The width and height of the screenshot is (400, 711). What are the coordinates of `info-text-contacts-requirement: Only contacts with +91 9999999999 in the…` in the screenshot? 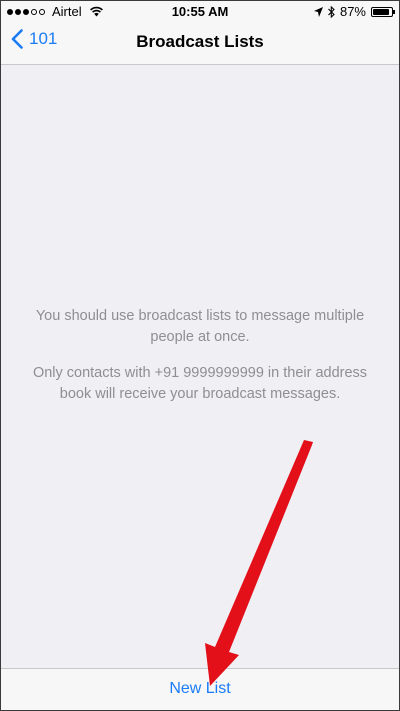 It's located at (200, 383).